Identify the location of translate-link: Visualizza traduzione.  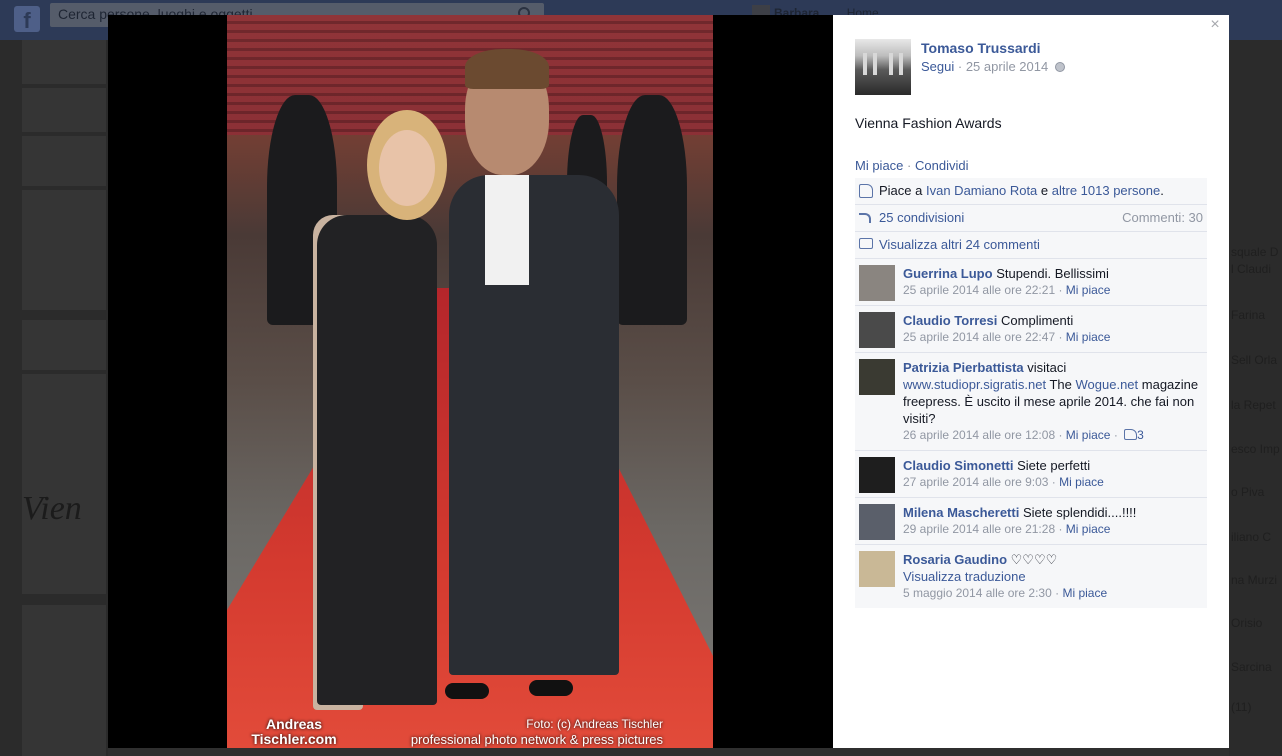
(964, 576).